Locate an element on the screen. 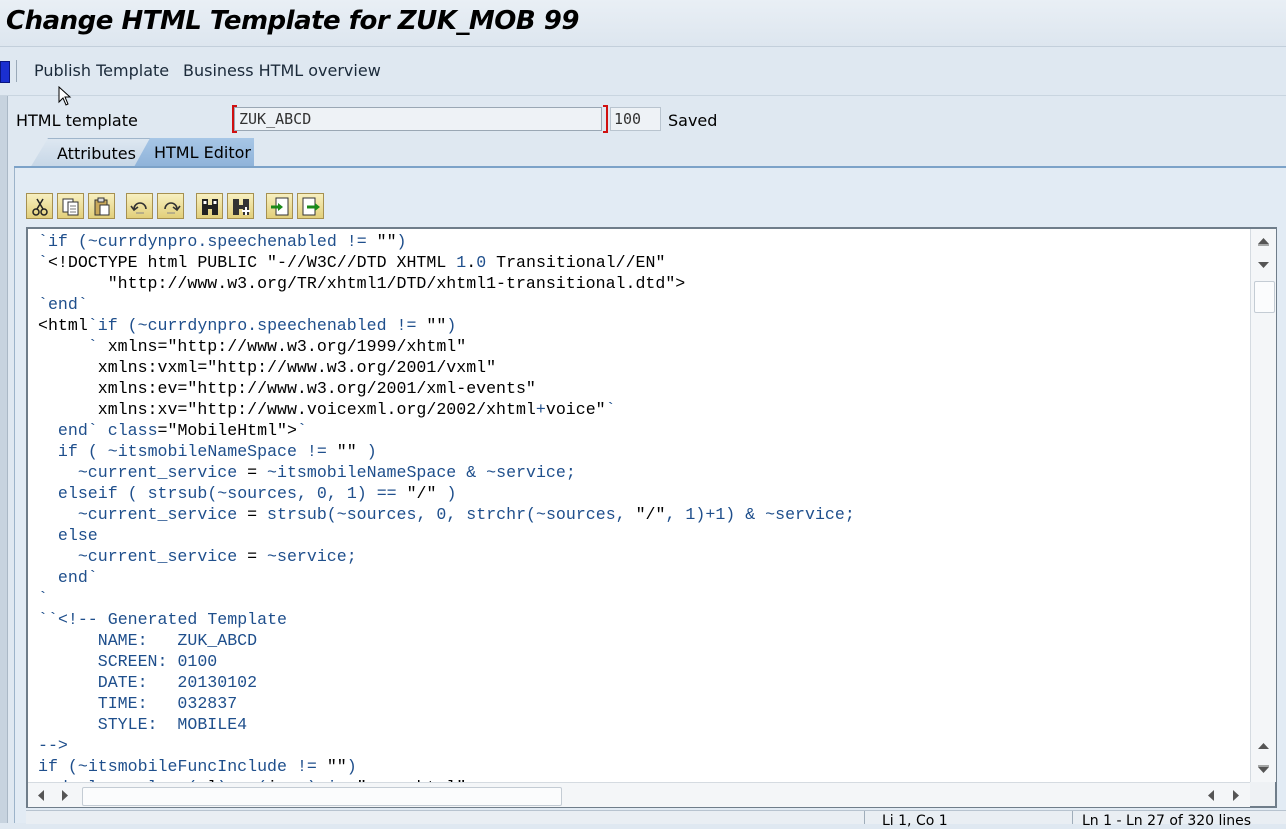  application-toolbar: Publish Template Business HTML overview is located at coordinates (643, 71).